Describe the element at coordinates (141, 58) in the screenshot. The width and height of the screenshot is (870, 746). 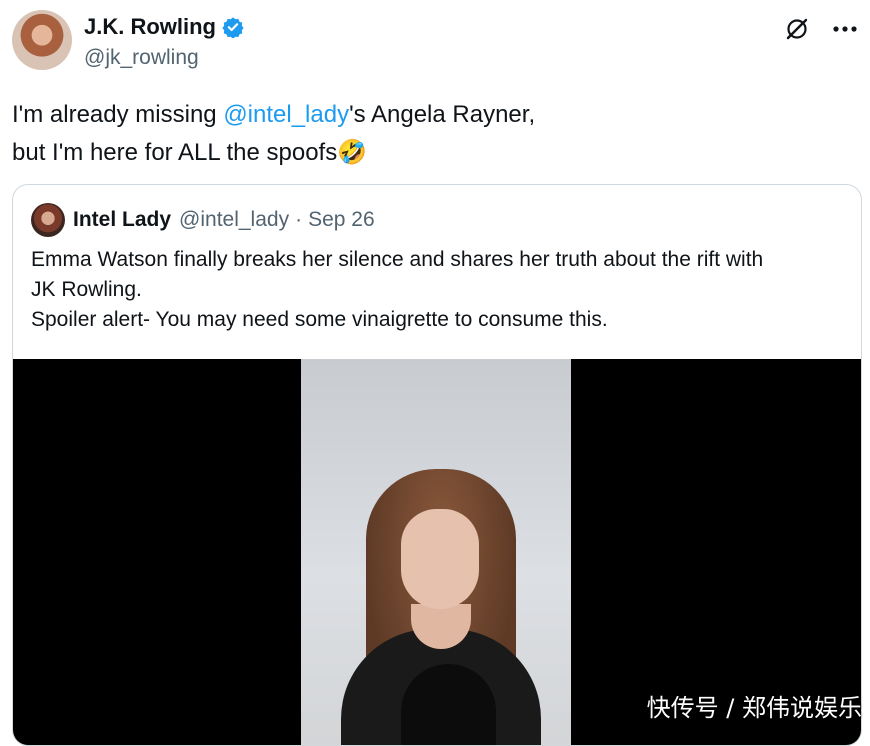
I see `author-handle: @jk_rowling` at that location.